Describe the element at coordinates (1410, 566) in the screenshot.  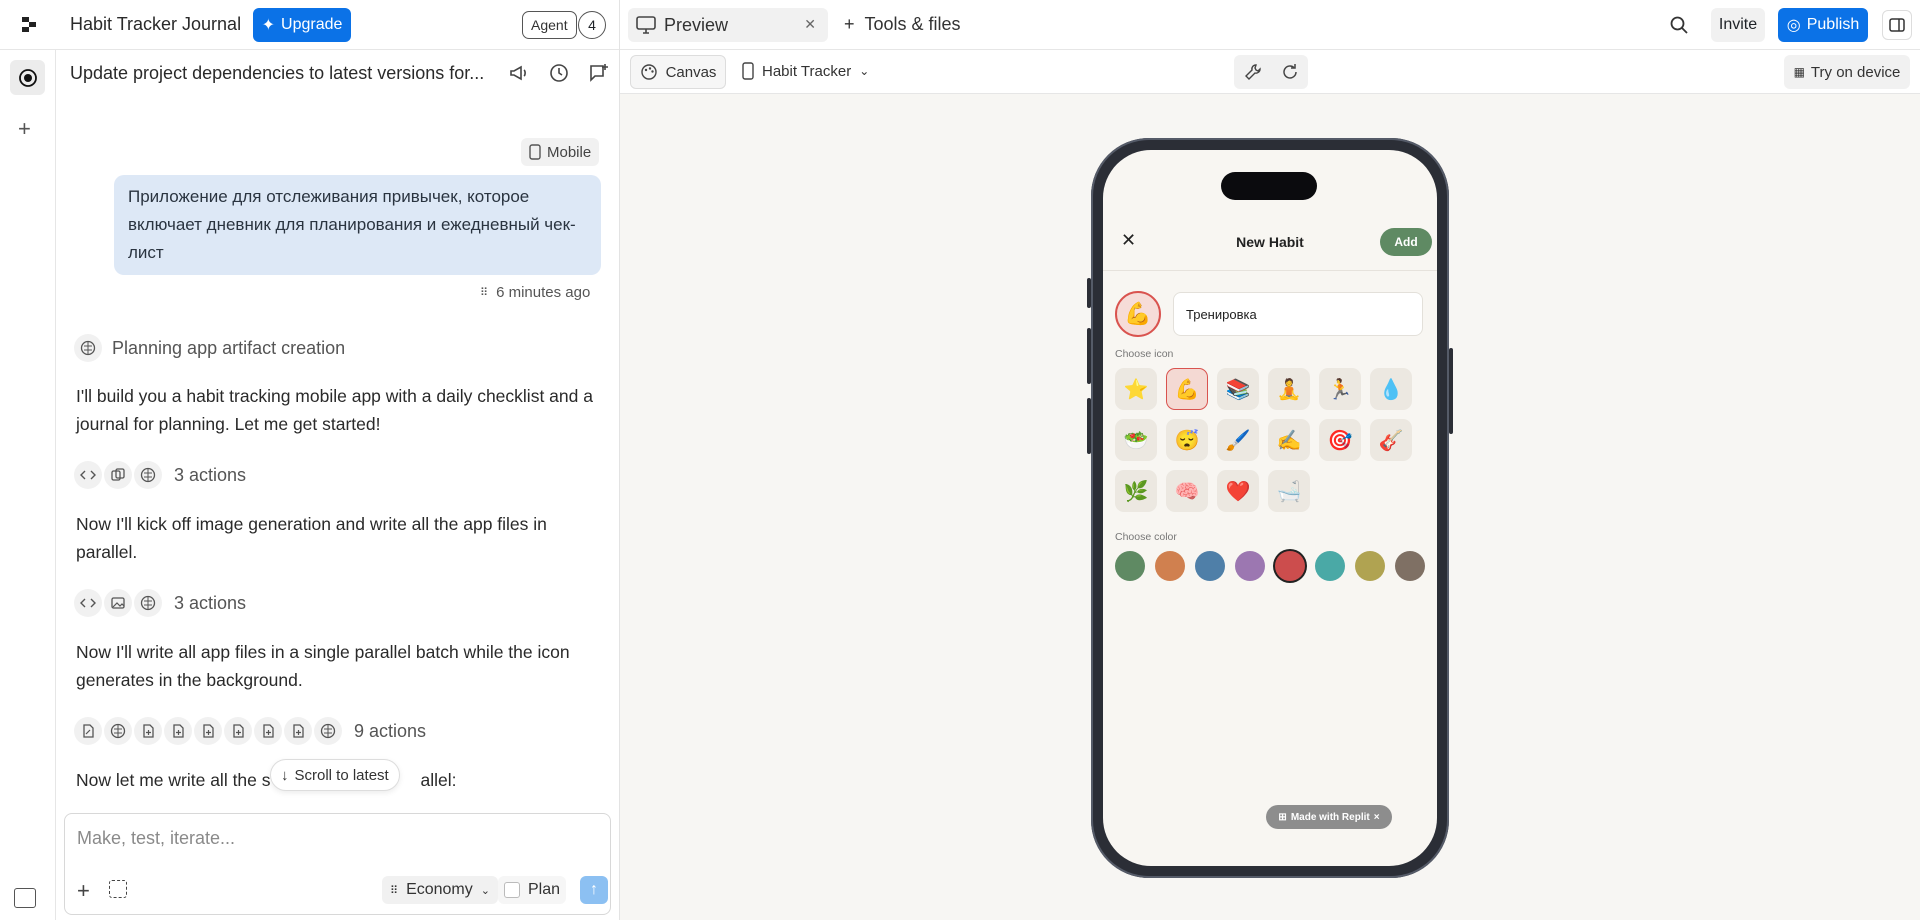
I see `color-swatch-brown` at that location.